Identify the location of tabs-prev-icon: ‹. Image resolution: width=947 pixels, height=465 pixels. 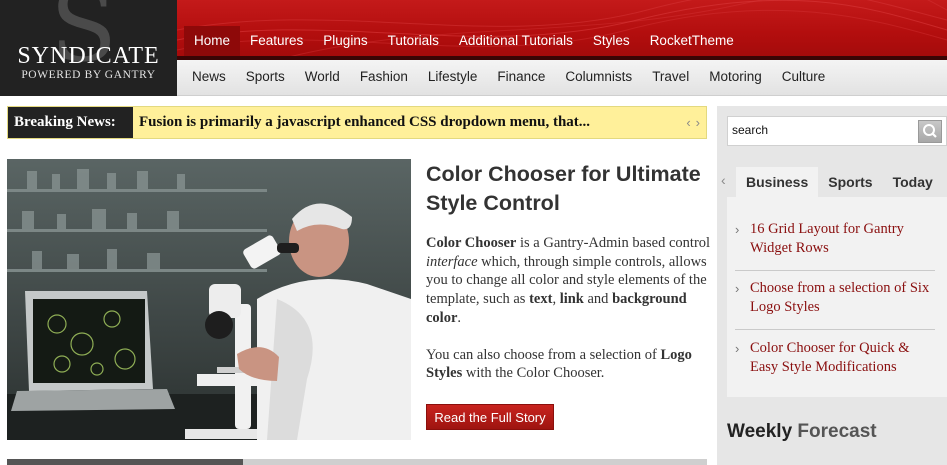
(723, 180).